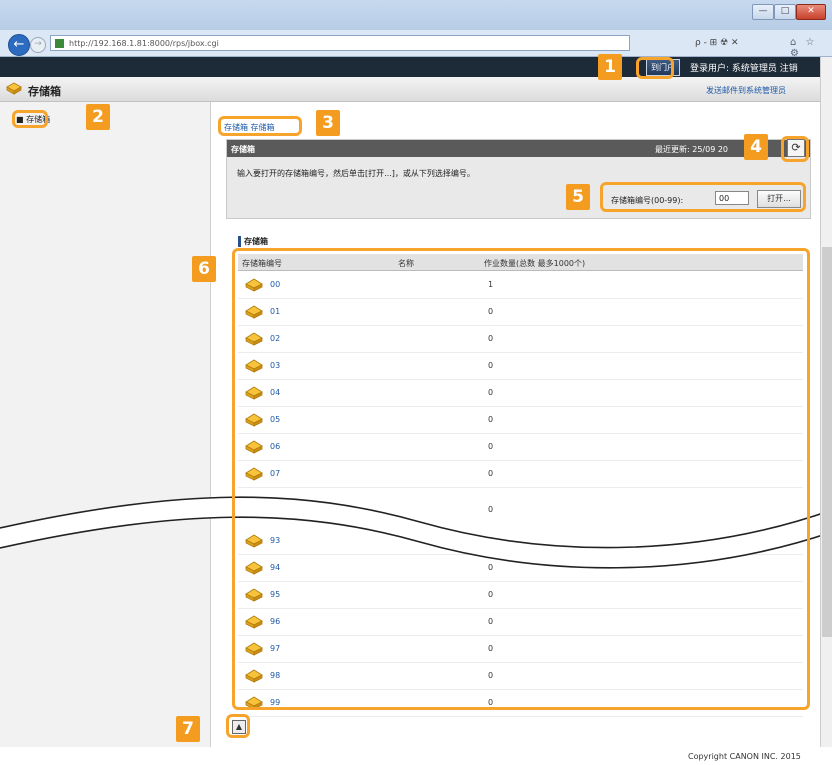 This screenshot has width=832, height=765. Describe the element at coordinates (243, 149) in the screenshot. I see `panel-title: 存储箱` at that location.